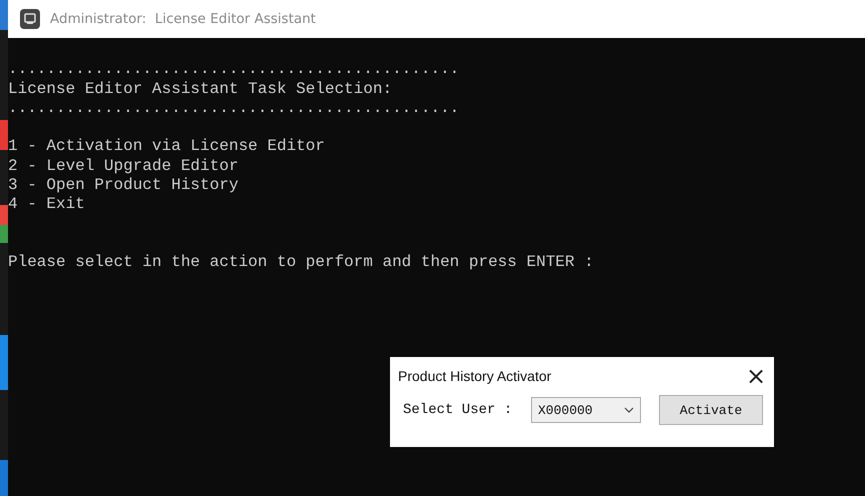 The width and height of the screenshot is (865, 496). I want to click on console-line: 3 - Open Product History, so click(124, 186).